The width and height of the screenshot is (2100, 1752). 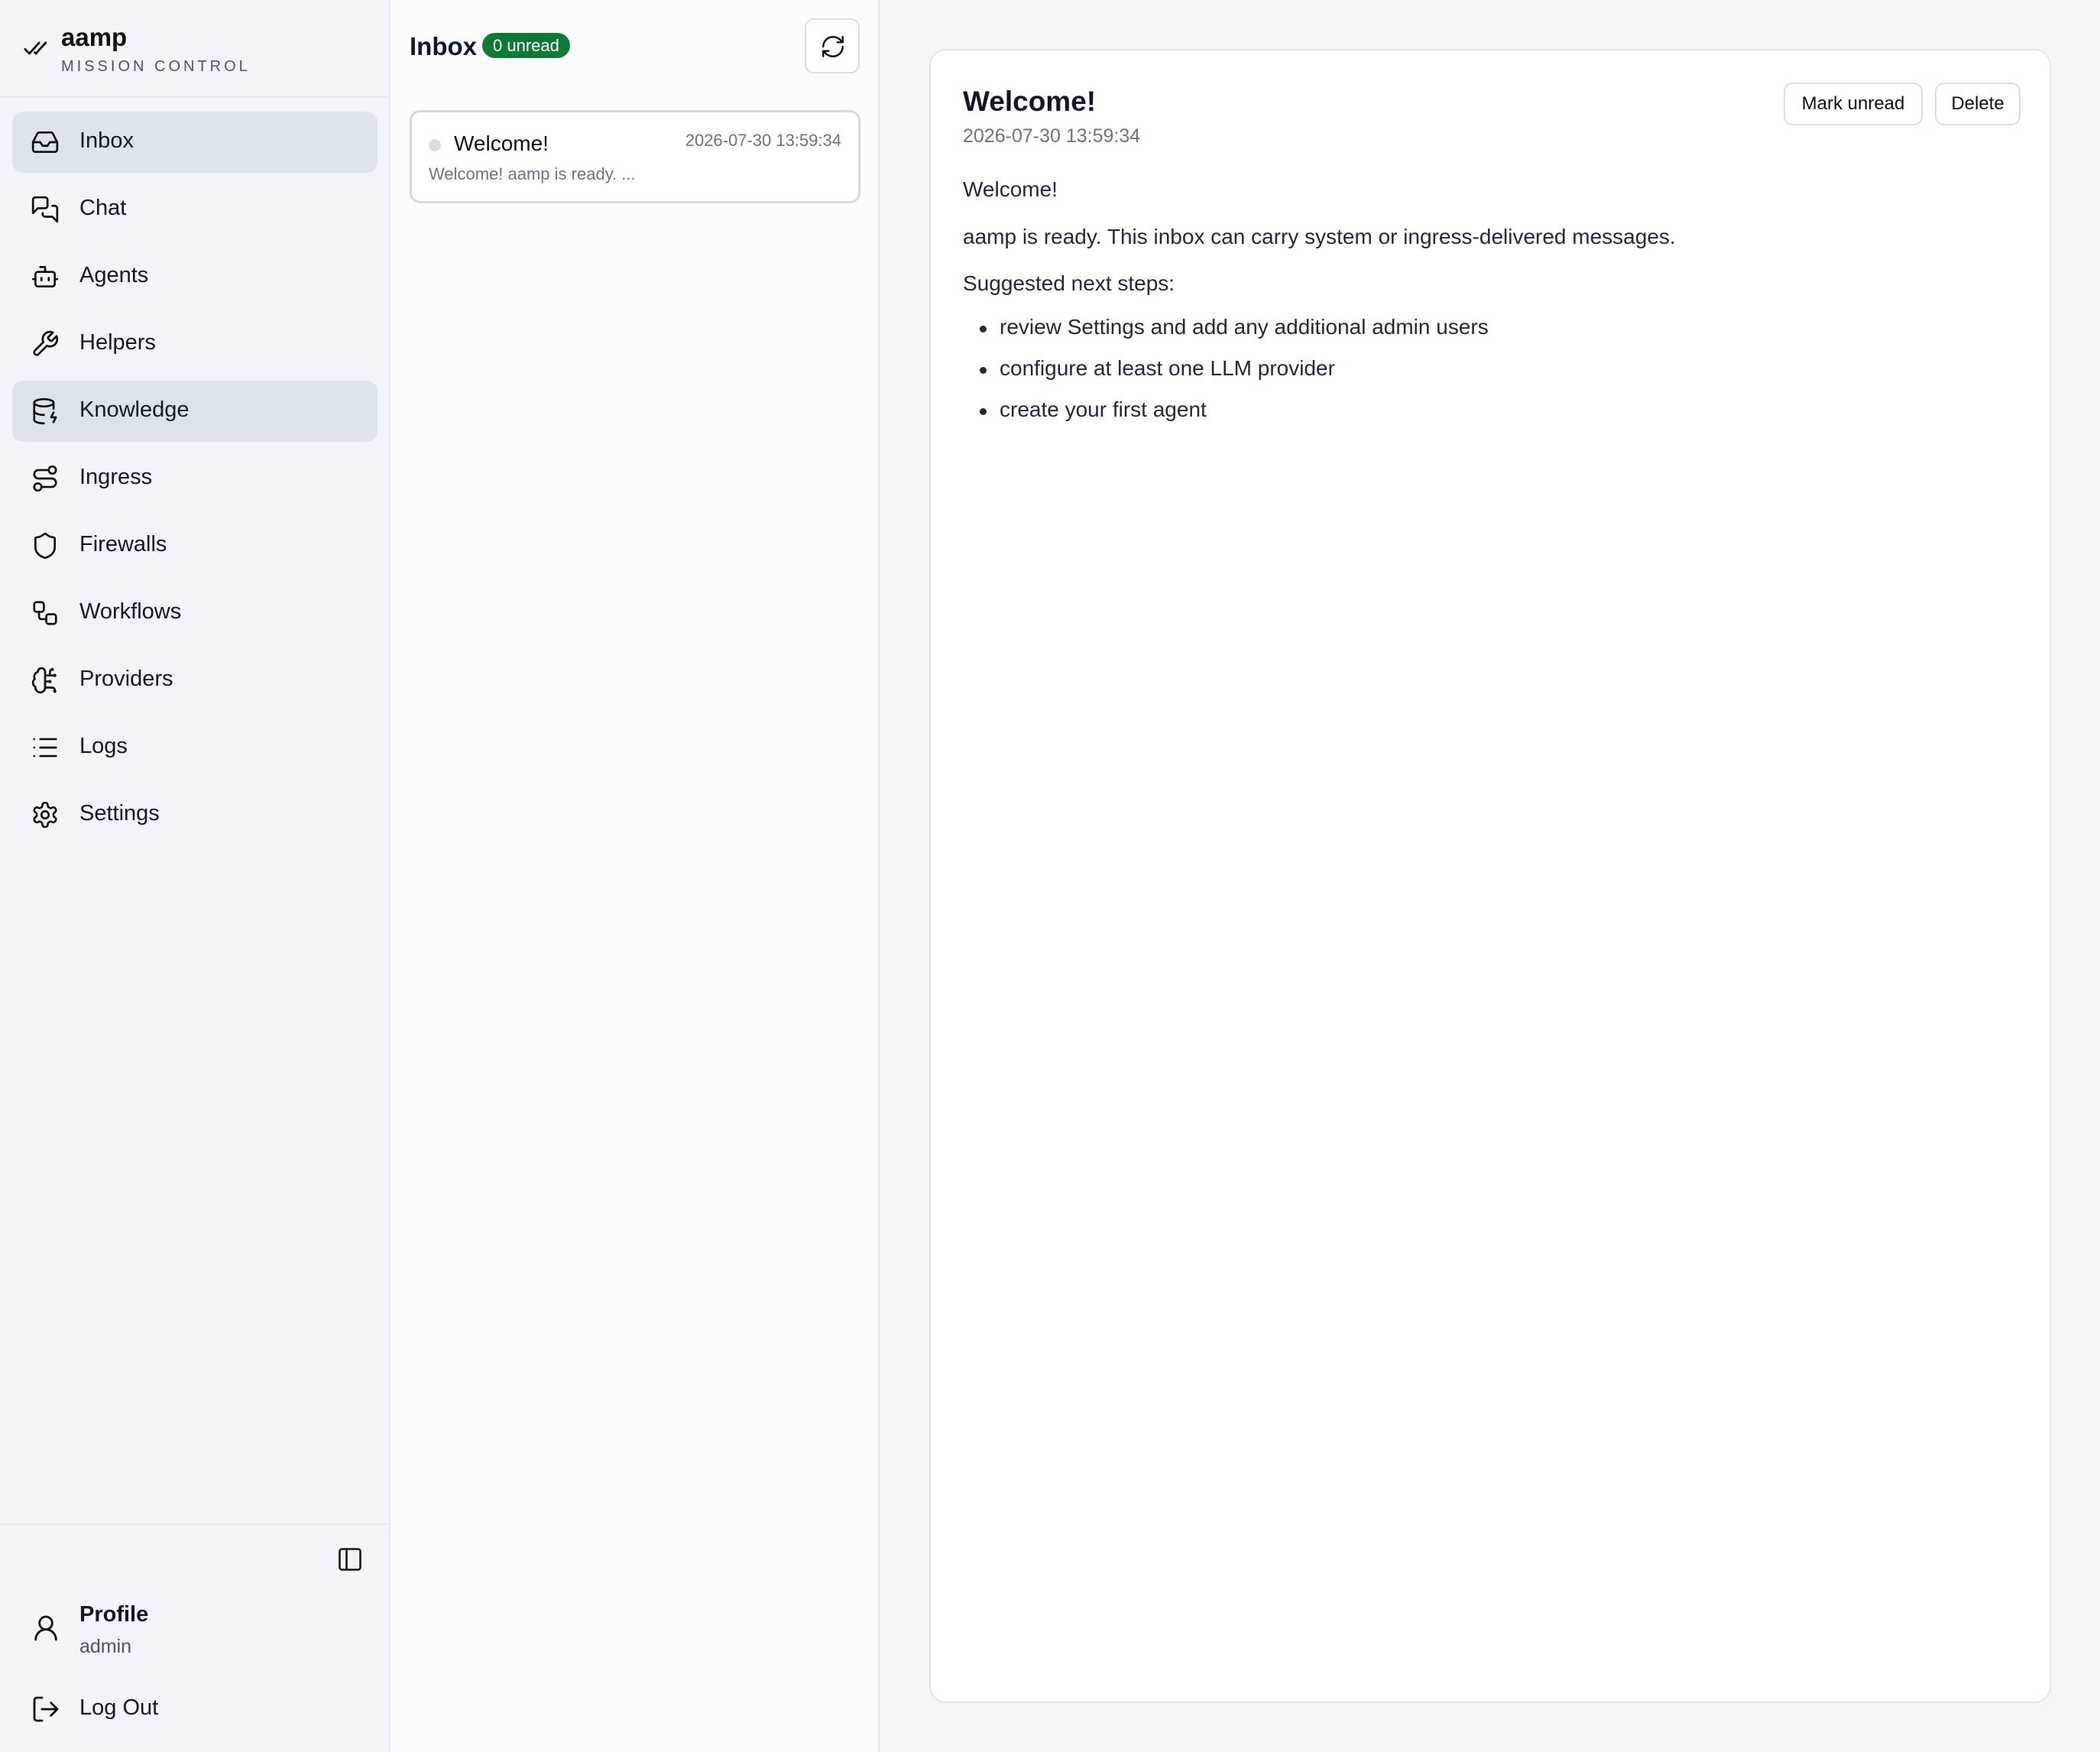 What do you see at coordinates (94, 37) in the screenshot?
I see `brand-name: aamp` at bounding box center [94, 37].